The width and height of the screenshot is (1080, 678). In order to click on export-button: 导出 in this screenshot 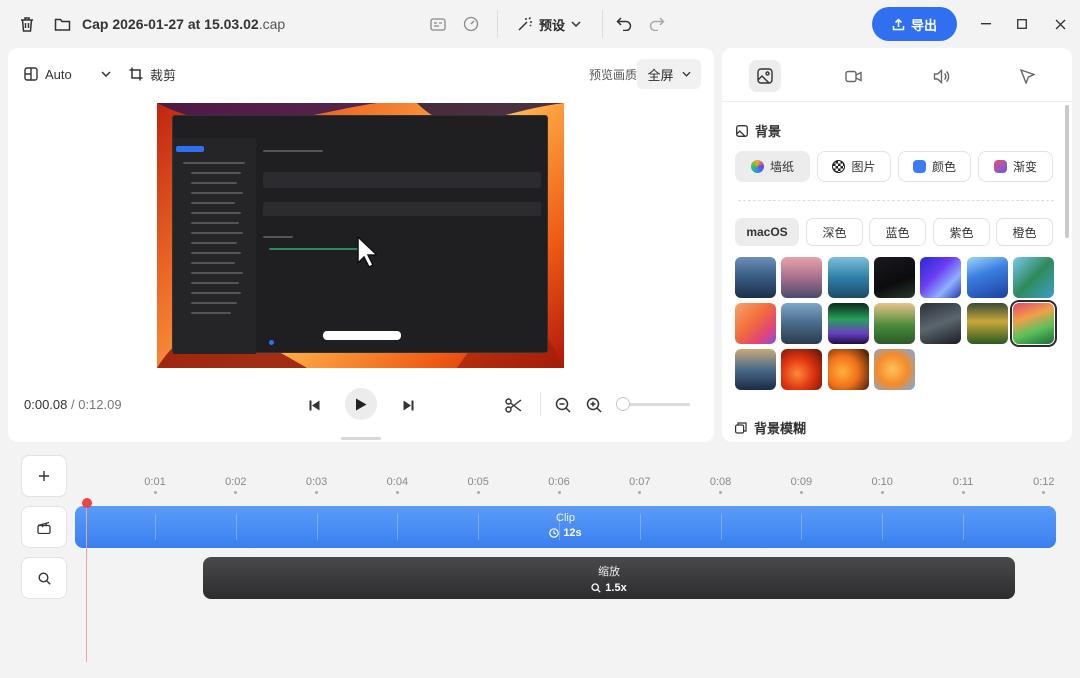, I will do `click(914, 24)`.